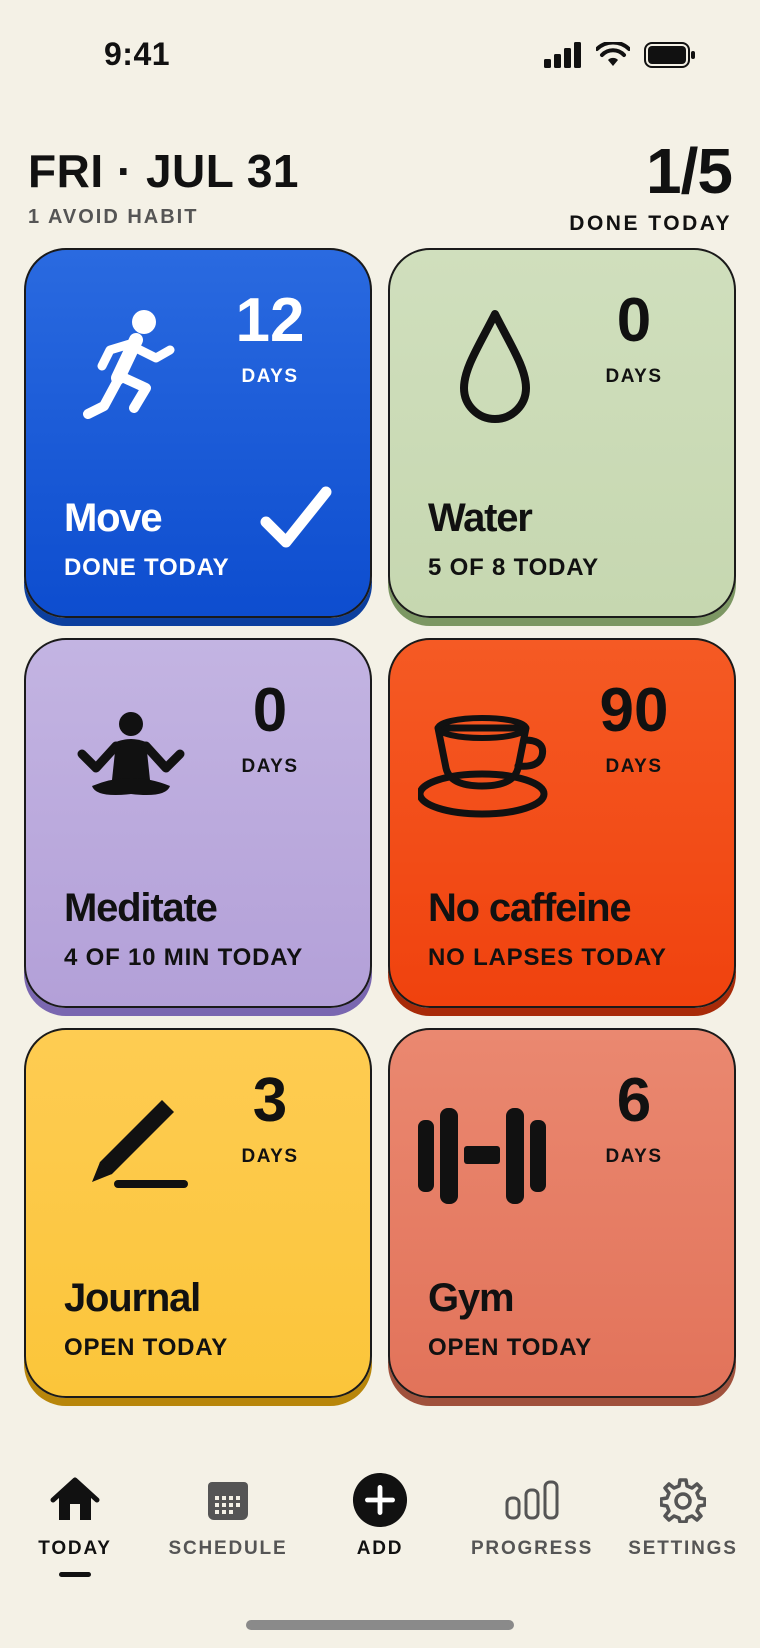 The width and height of the screenshot is (760, 1648). I want to click on plus-circle-icon, so click(380, 1500).